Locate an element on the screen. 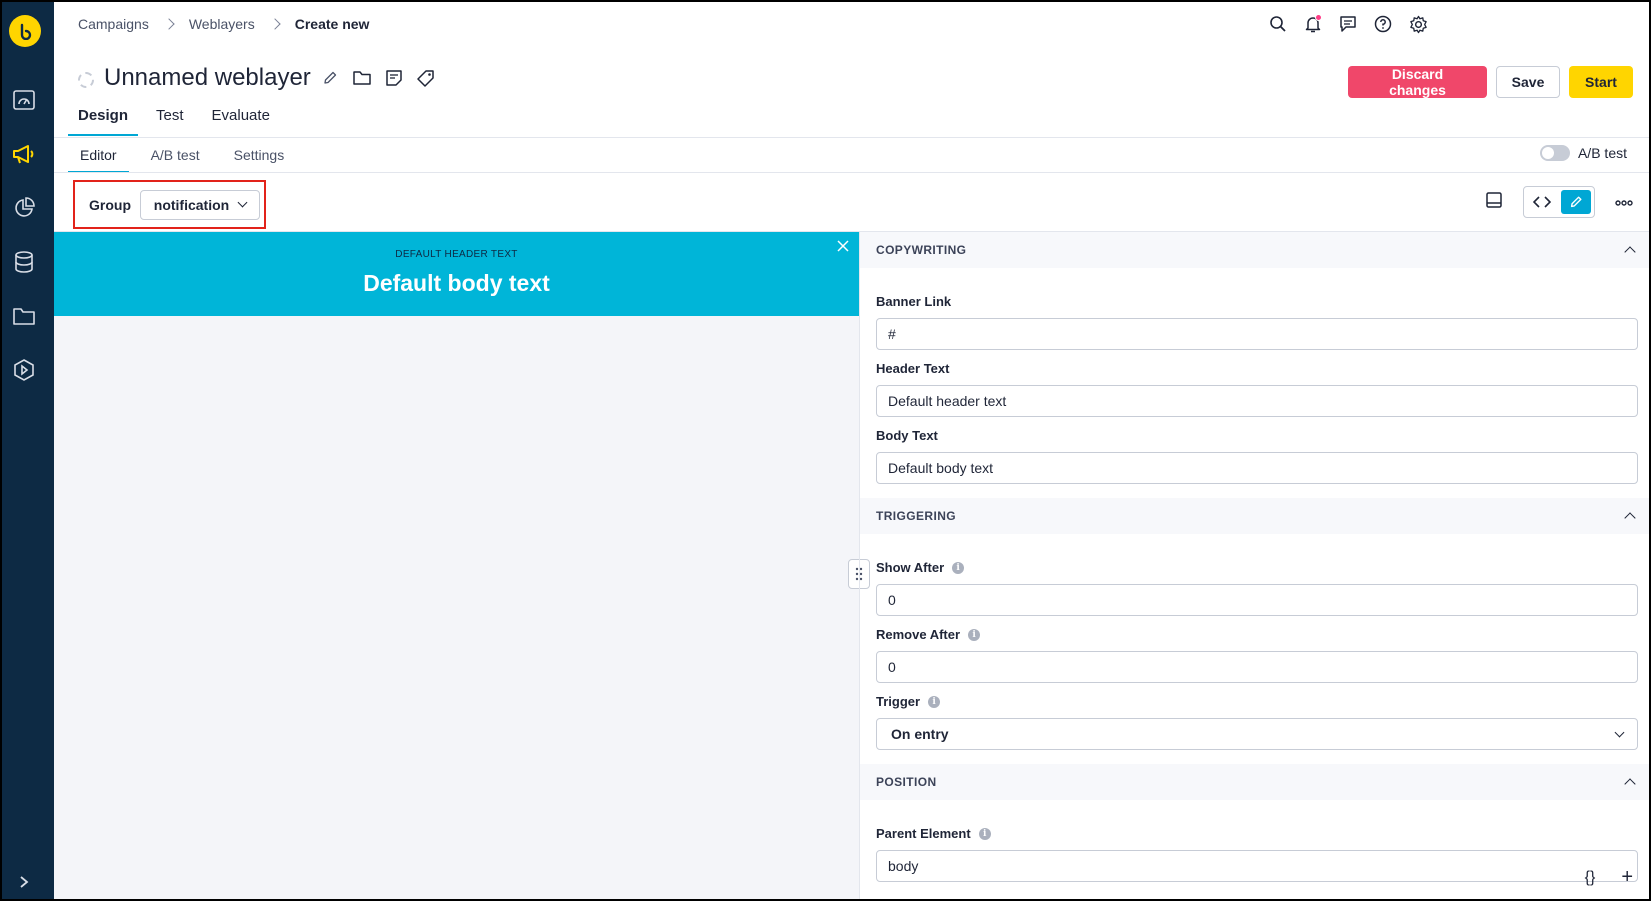 This screenshot has width=1651, height=901. main-tabs: Design Test Evaluate is located at coordinates (174, 119).